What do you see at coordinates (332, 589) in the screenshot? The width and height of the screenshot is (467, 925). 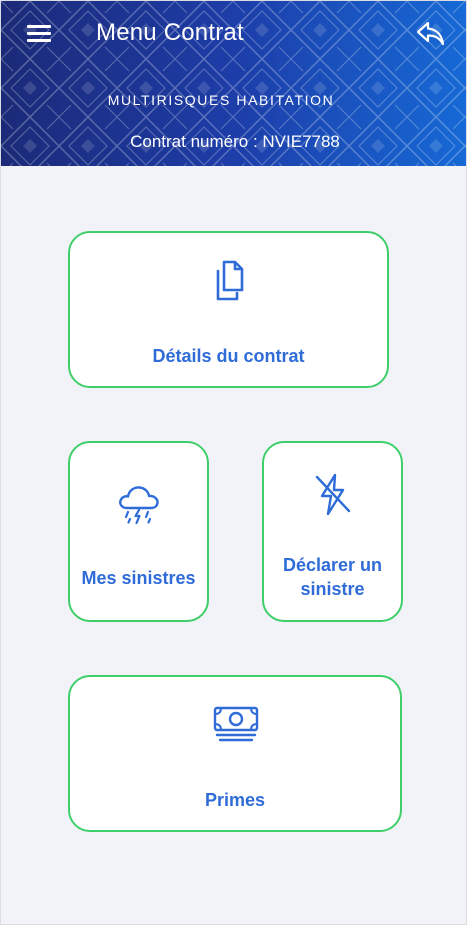 I see `declare-claim-label-line2: sinistre` at bounding box center [332, 589].